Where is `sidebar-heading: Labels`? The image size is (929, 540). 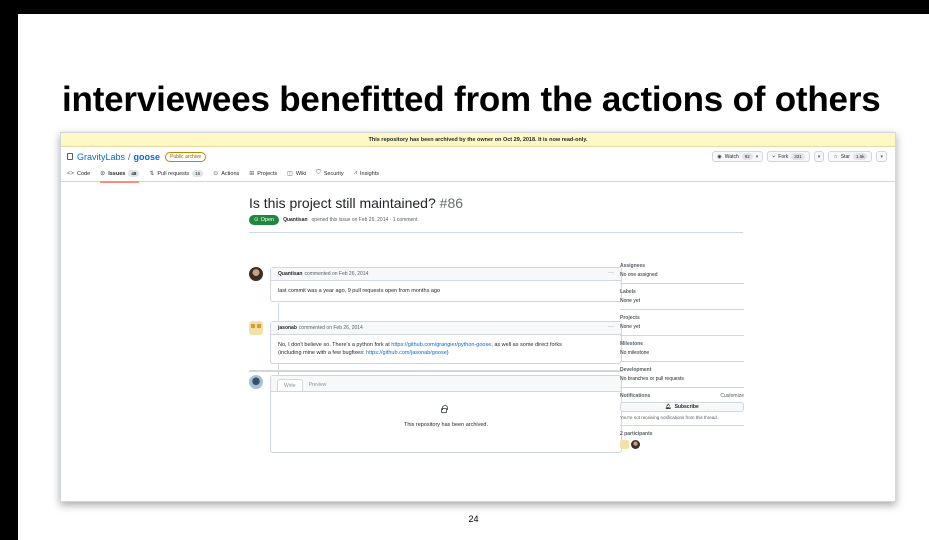 sidebar-heading: Labels is located at coordinates (628, 292).